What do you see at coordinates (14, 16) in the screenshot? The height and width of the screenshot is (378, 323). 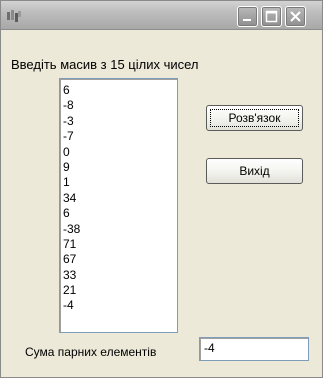 I see `app-icon` at bounding box center [14, 16].